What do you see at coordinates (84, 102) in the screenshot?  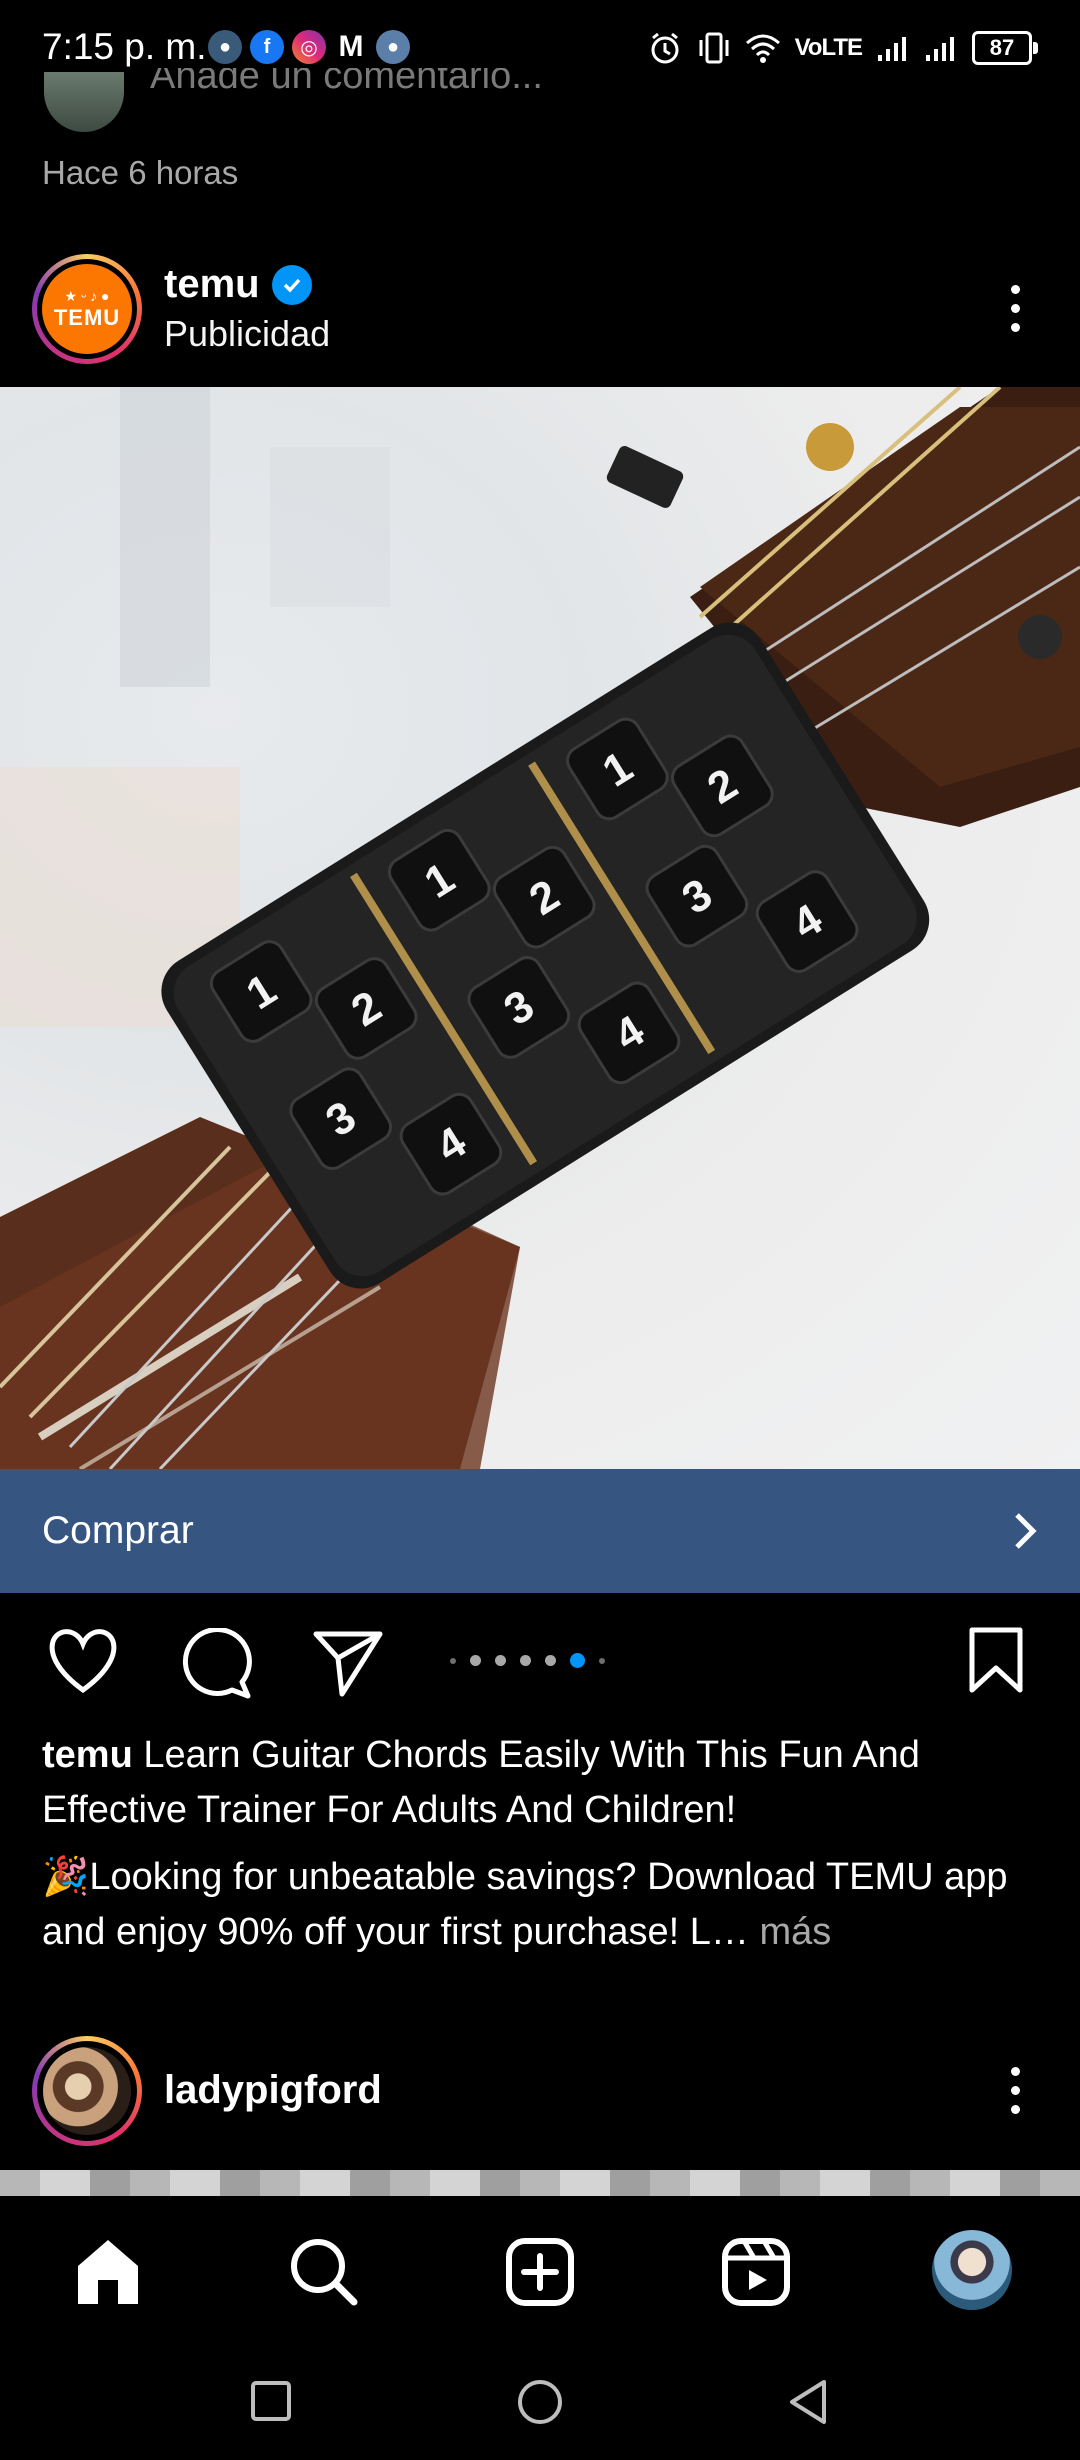 I see `comment-avatar` at bounding box center [84, 102].